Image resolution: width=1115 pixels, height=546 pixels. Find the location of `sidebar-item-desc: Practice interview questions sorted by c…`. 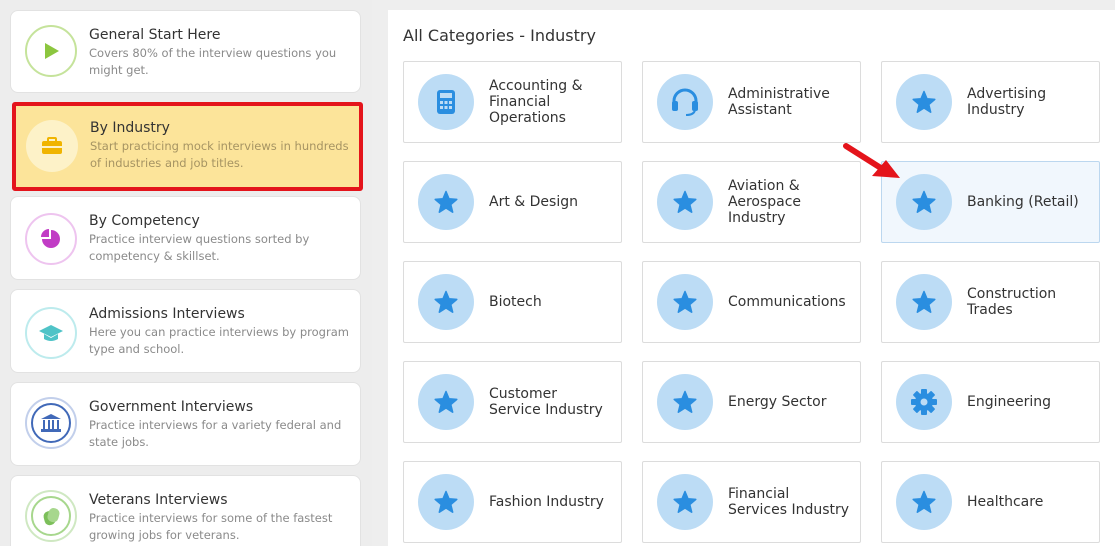

sidebar-item-desc: Practice interview questions sorted by c… is located at coordinates (199, 247).